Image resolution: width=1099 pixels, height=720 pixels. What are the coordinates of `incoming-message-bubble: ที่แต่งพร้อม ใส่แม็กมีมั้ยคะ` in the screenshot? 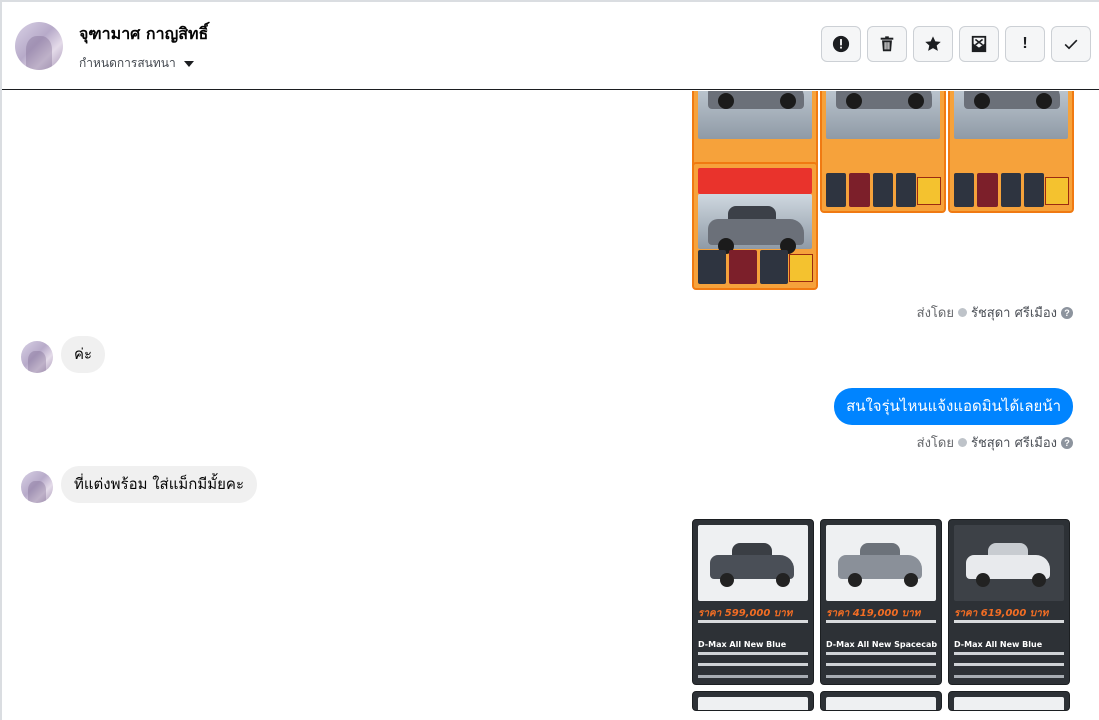 It's located at (159, 484).